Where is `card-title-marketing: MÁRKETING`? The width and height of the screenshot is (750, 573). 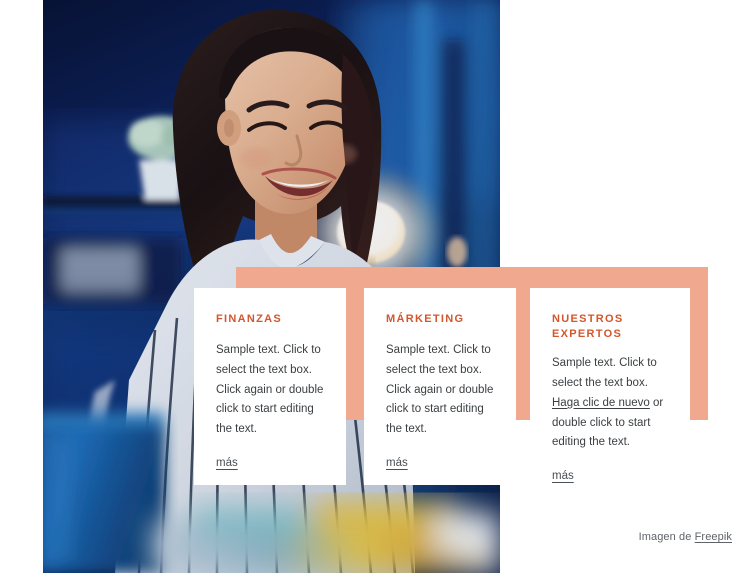 card-title-marketing: MÁRKETING is located at coordinates (425, 319).